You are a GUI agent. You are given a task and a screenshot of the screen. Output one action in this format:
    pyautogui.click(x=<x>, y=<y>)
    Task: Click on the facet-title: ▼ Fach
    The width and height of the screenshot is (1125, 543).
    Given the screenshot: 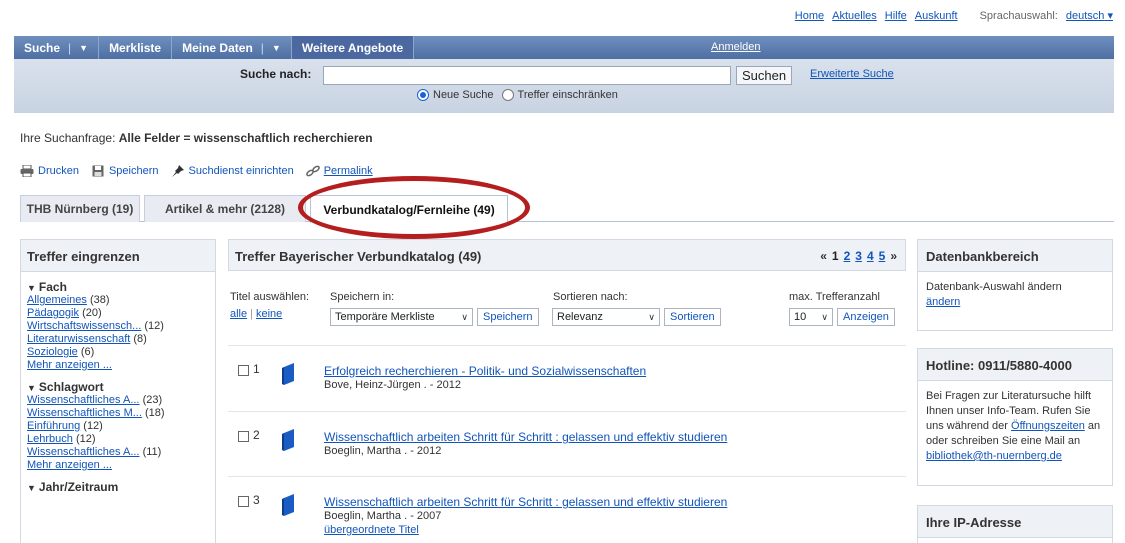 What is the action you would take?
    pyautogui.click(x=118, y=287)
    